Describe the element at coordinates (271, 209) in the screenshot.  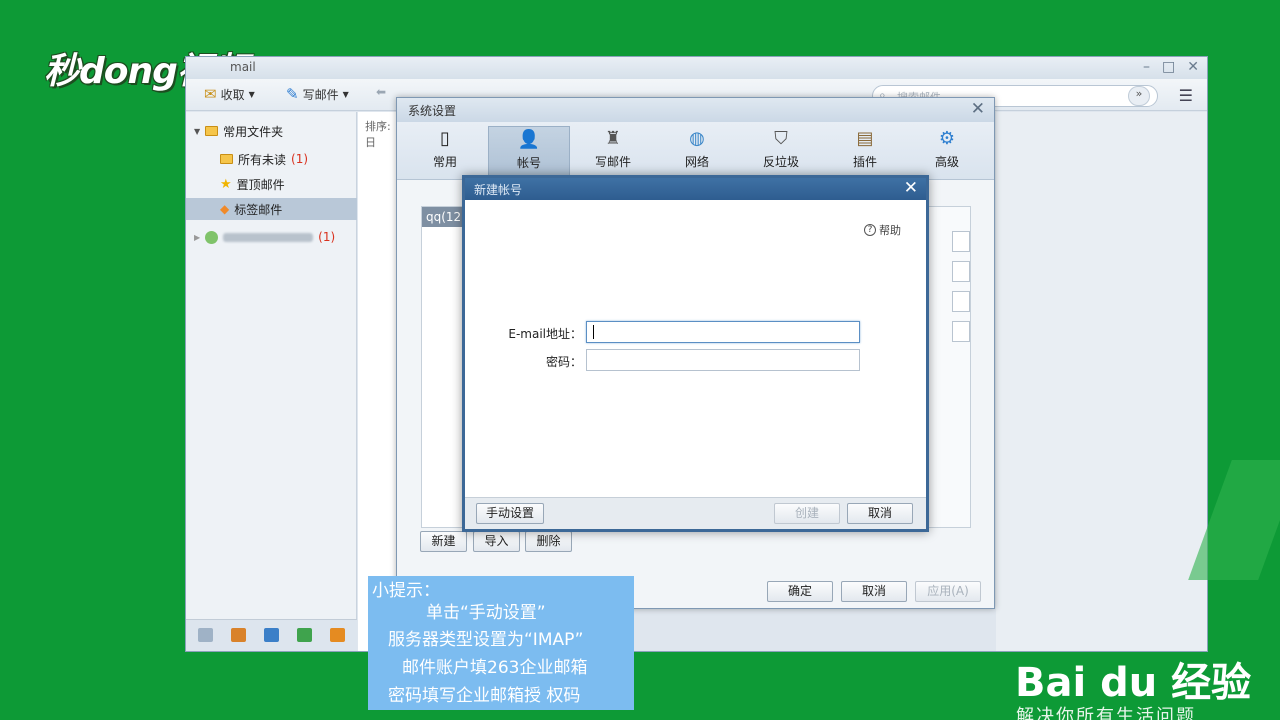
I see `sidebar-item-tagged: ◆ 标签邮件` at that location.